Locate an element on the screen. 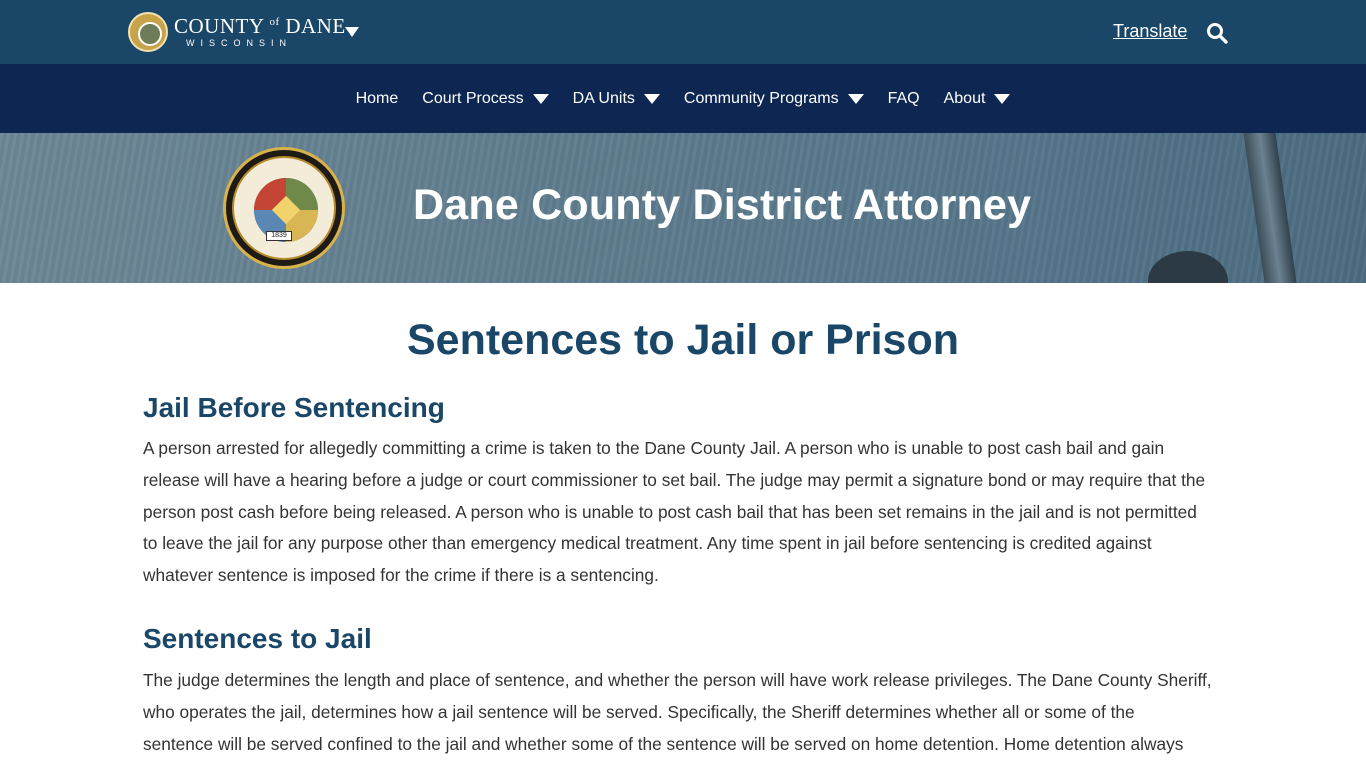 This screenshot has width=1366, height=768. seal-year: 1839 is located at coordinates (279, 236).